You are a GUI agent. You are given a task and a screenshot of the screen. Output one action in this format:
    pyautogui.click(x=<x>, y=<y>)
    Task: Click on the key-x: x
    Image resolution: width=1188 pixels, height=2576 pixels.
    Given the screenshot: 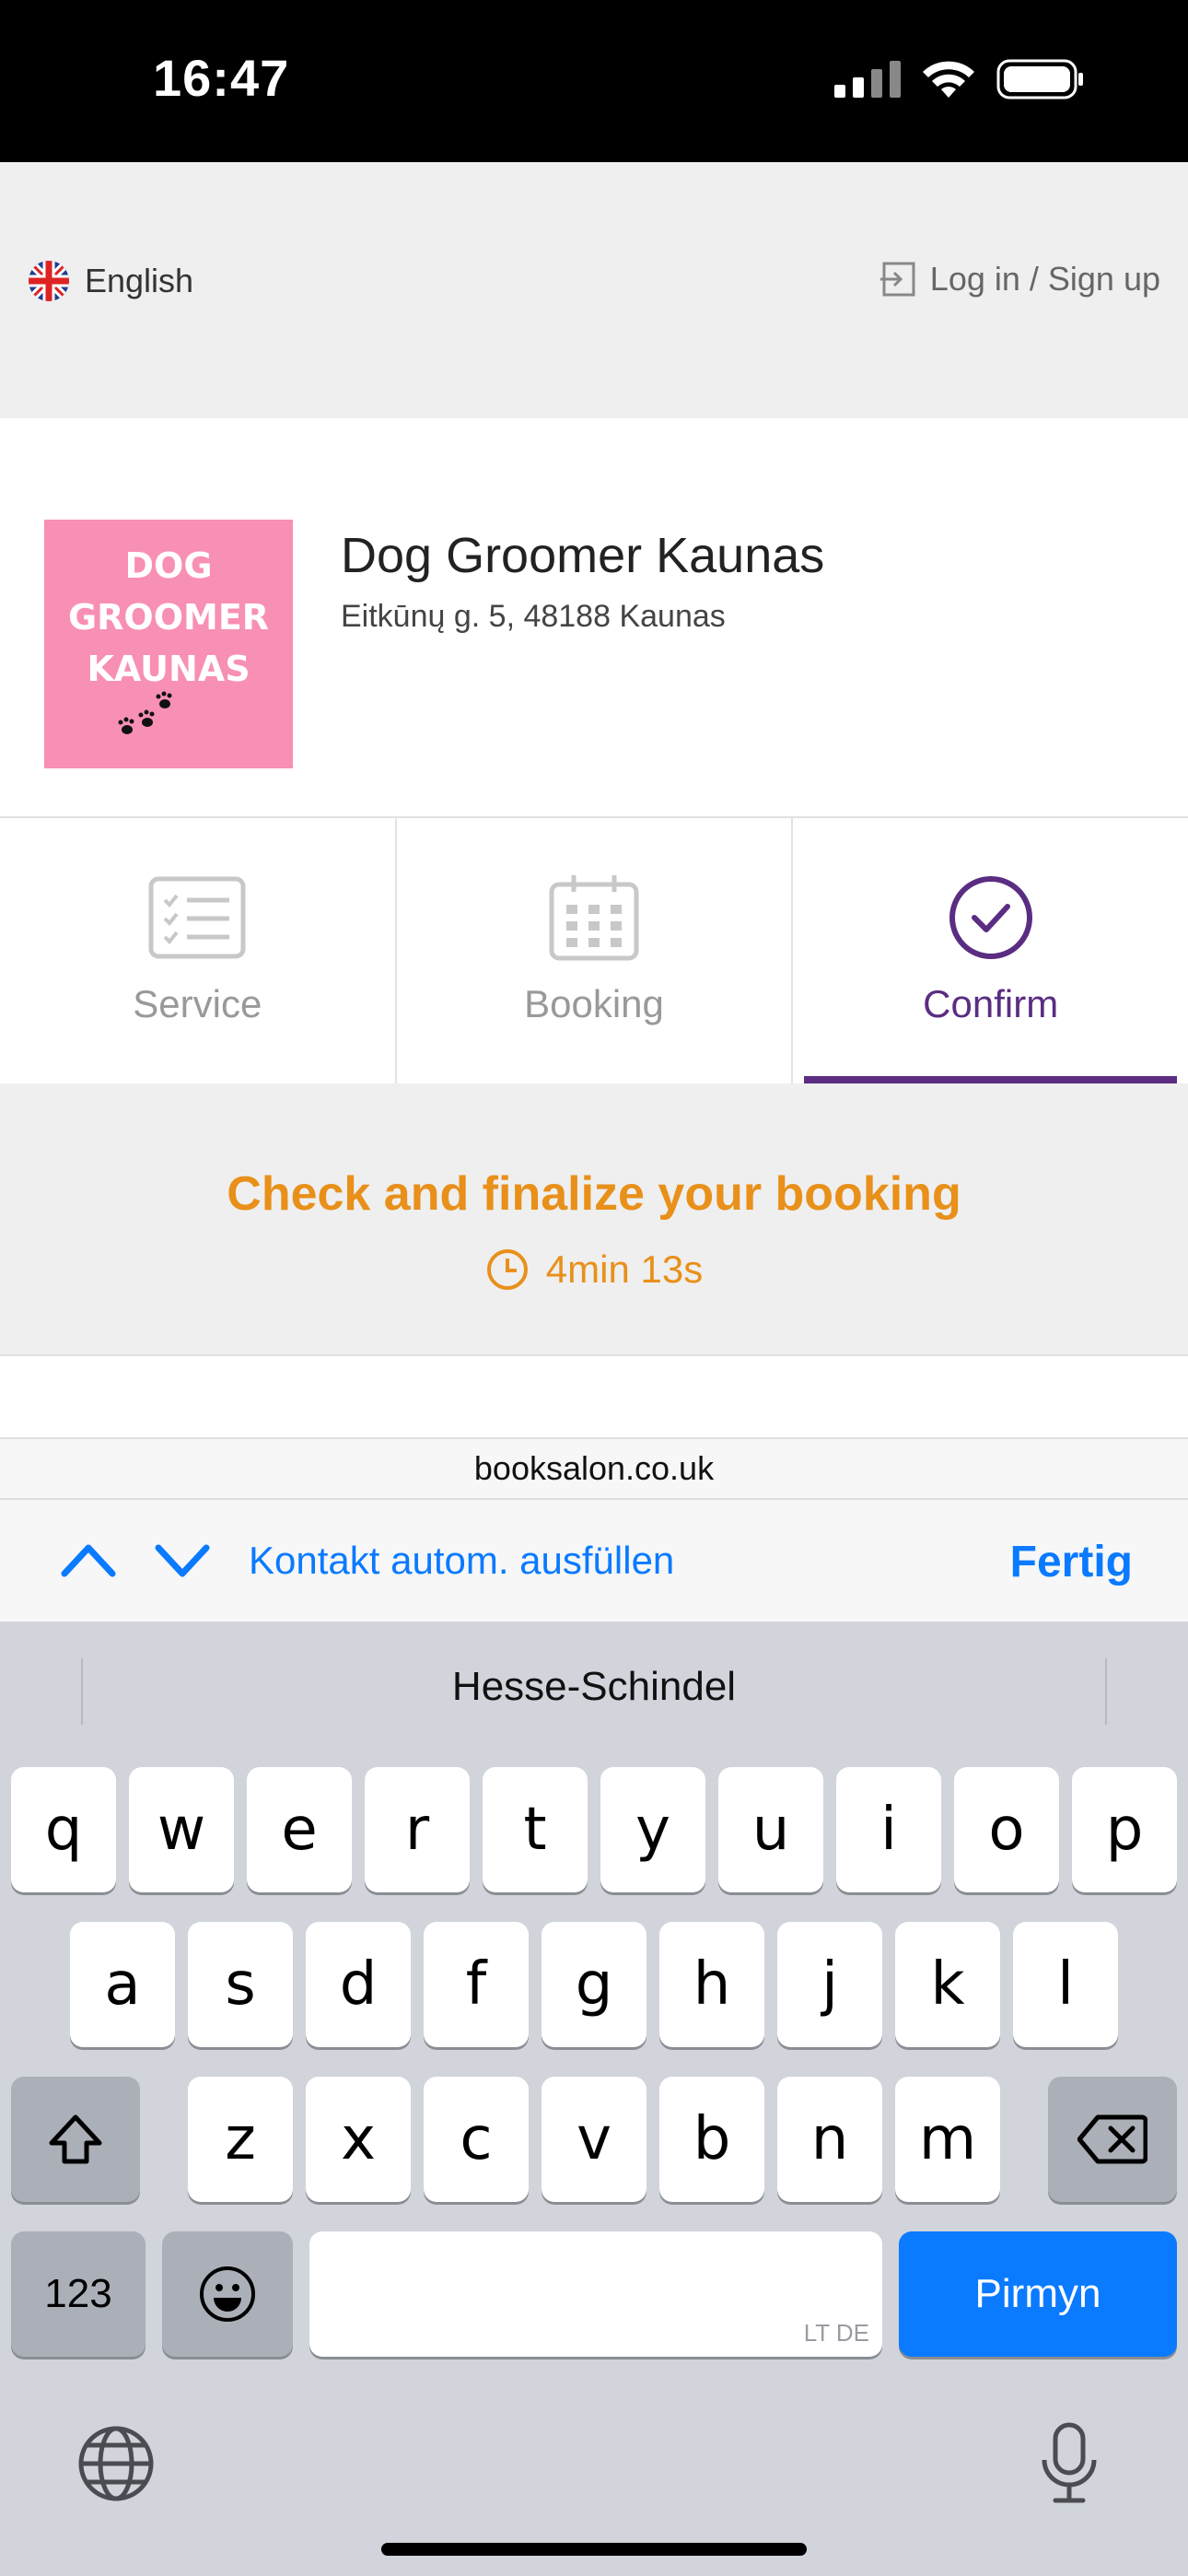 What is the action you would take?
    pyautogui.click(x=358, y=2139)
    